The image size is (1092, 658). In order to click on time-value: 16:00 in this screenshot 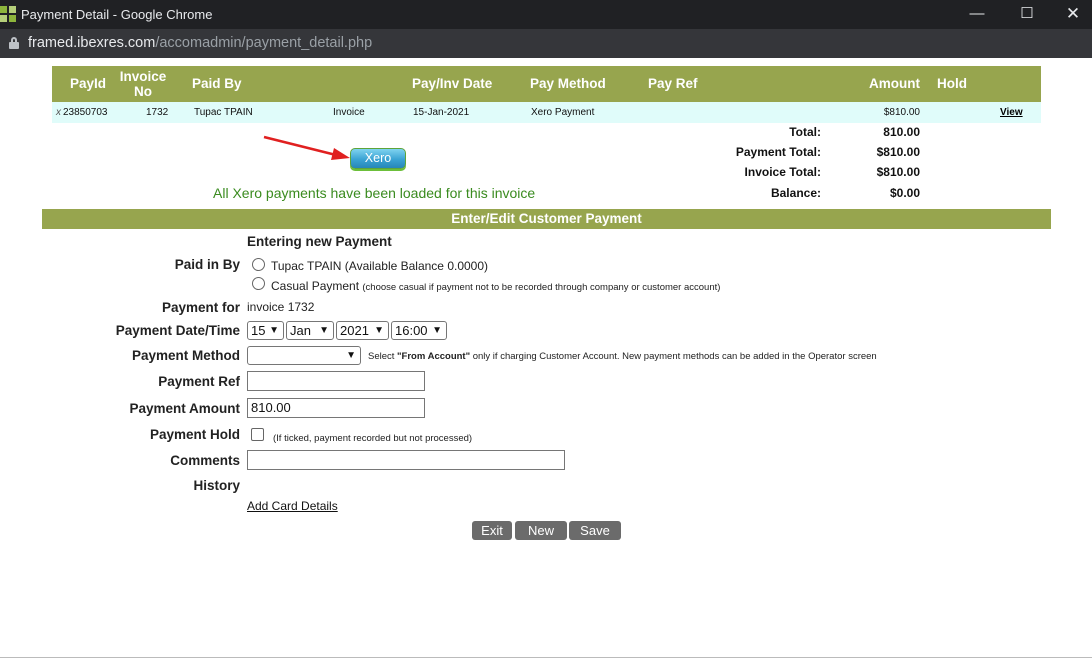, I will do `click(411, 330)`.